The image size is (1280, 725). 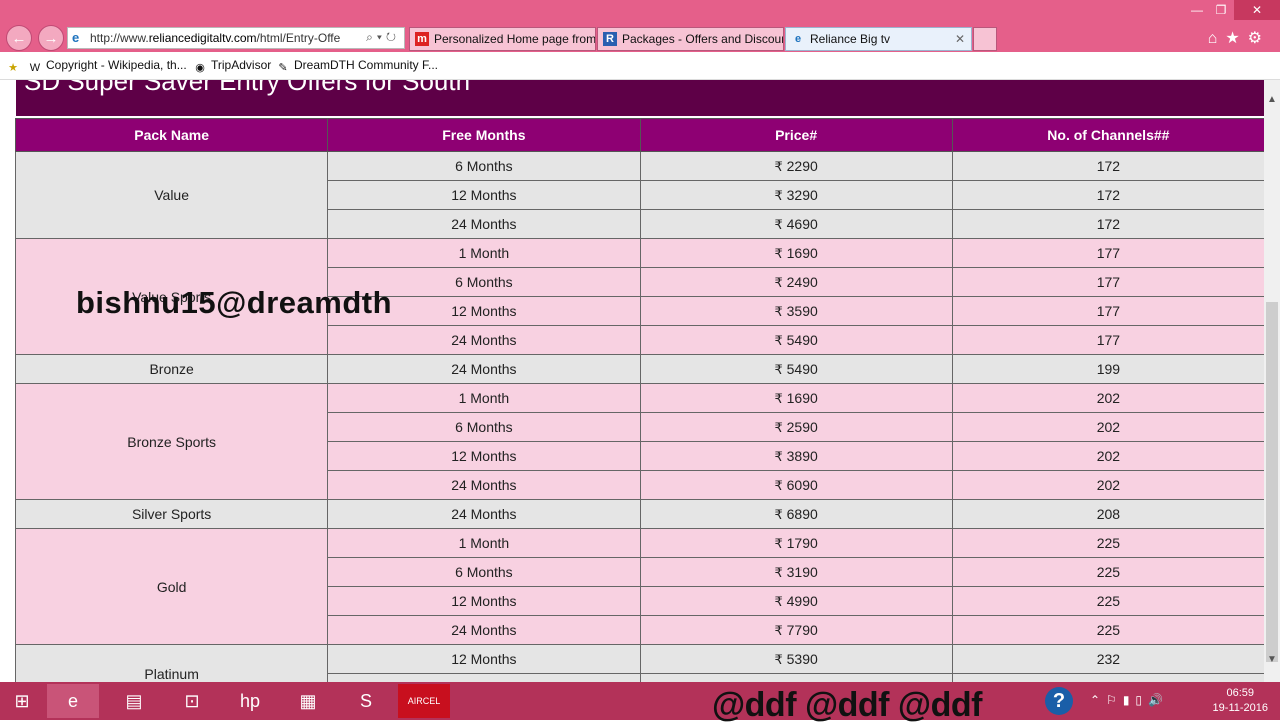 What do you see at coordinates (796, 601) in the screenshot?
I see `price-cell: ₹ 4990` at bounding box center [796, 601].